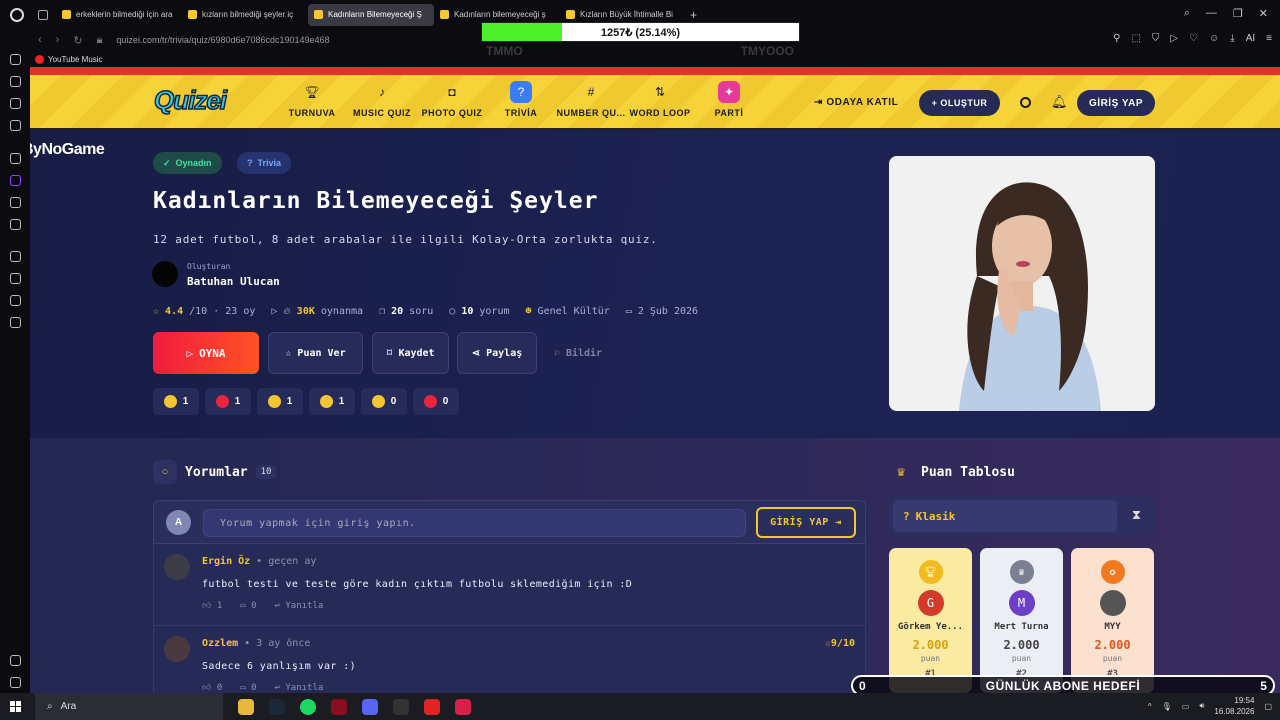  I want to click on search-tabs-icon: ⌕, so click(1187, 13).